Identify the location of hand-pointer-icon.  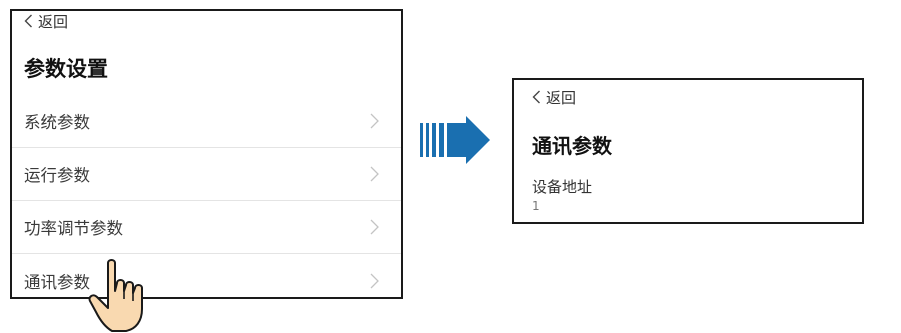
(115, 295).